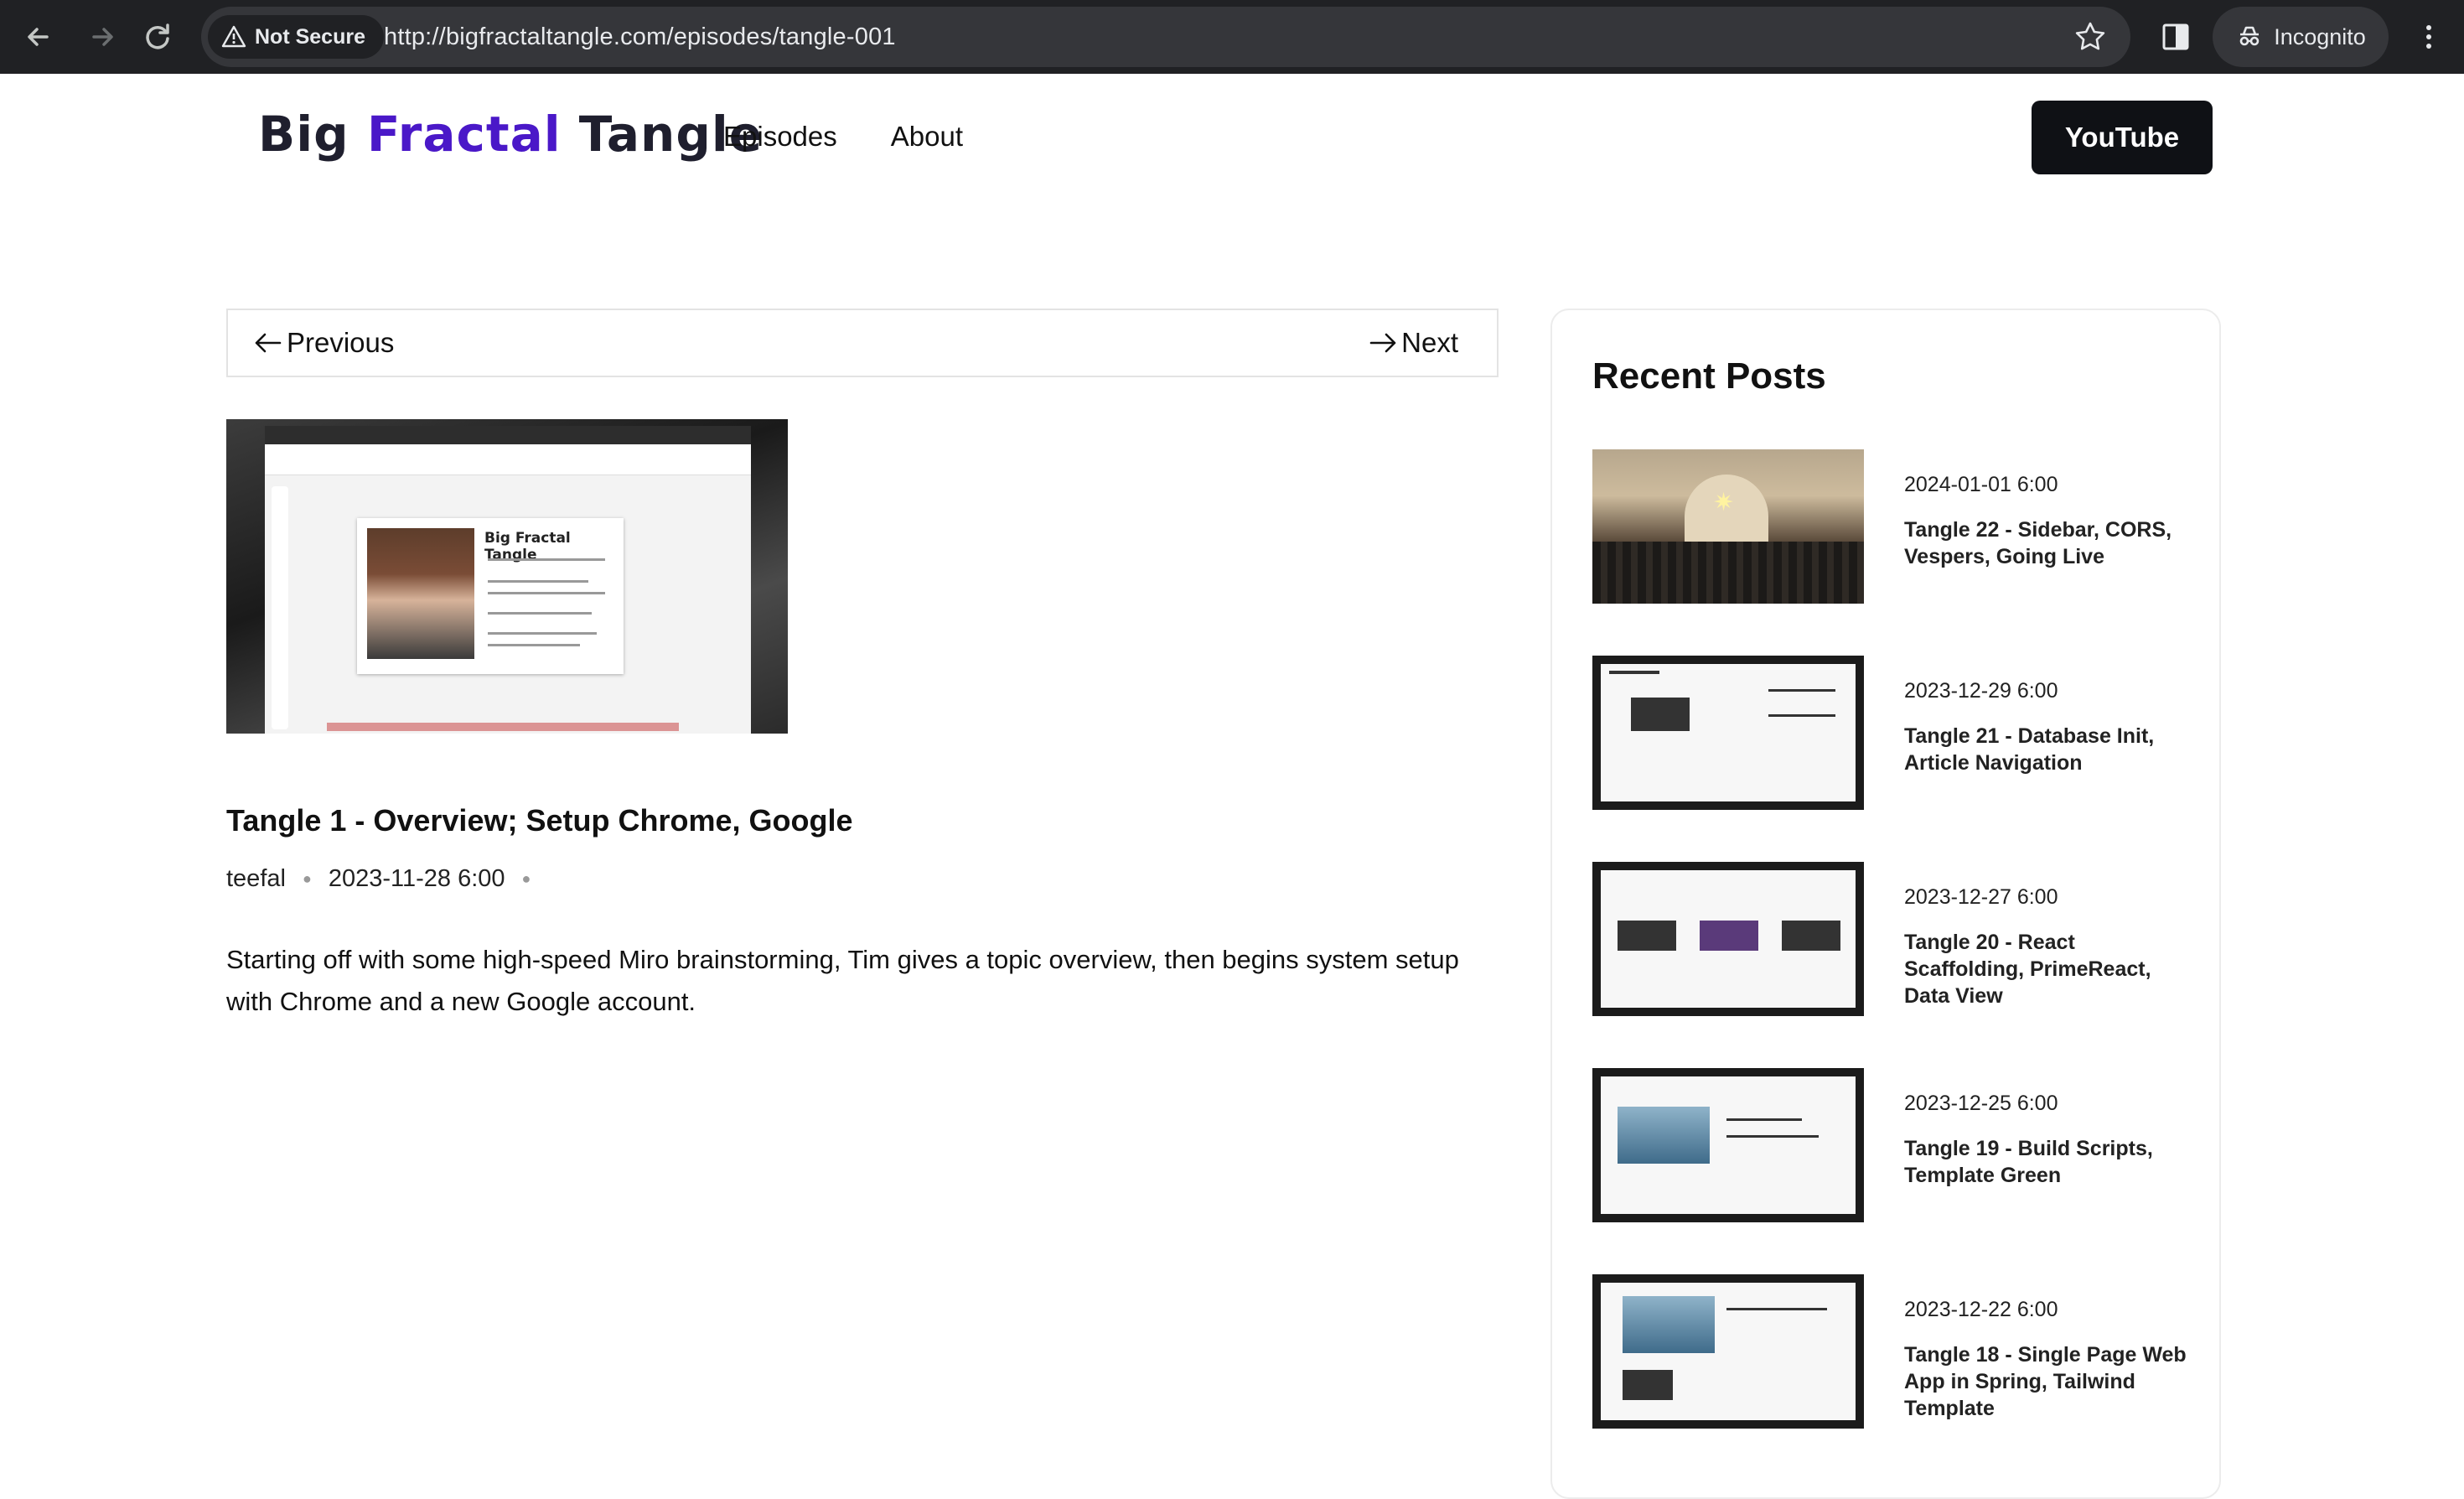 This screenshot has width=2464, height=1499. I want to click on choir-crowd, so click(1728, 573).